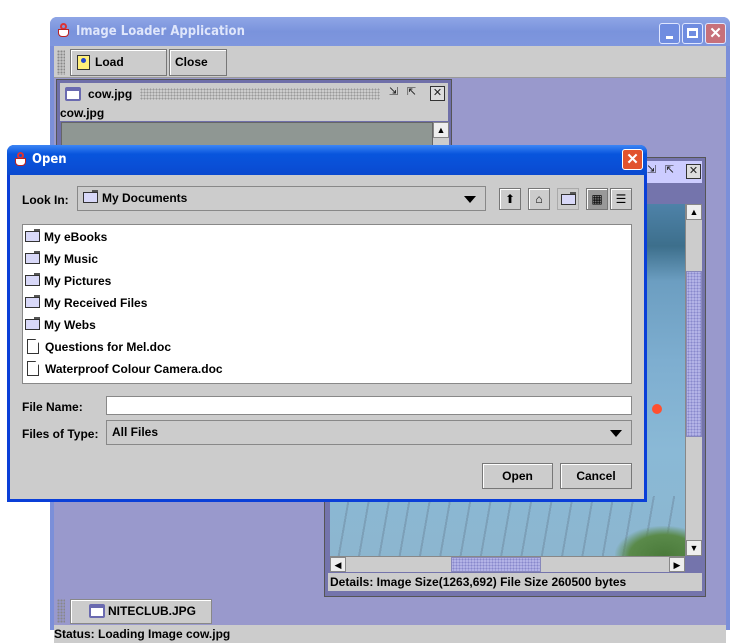 This screenshot has width=741, height=643. What do you see at coordinates (327, 160) in the screenshot?
I see `dialog-title-bar: Open ✕` at bounding box center [327, 160].